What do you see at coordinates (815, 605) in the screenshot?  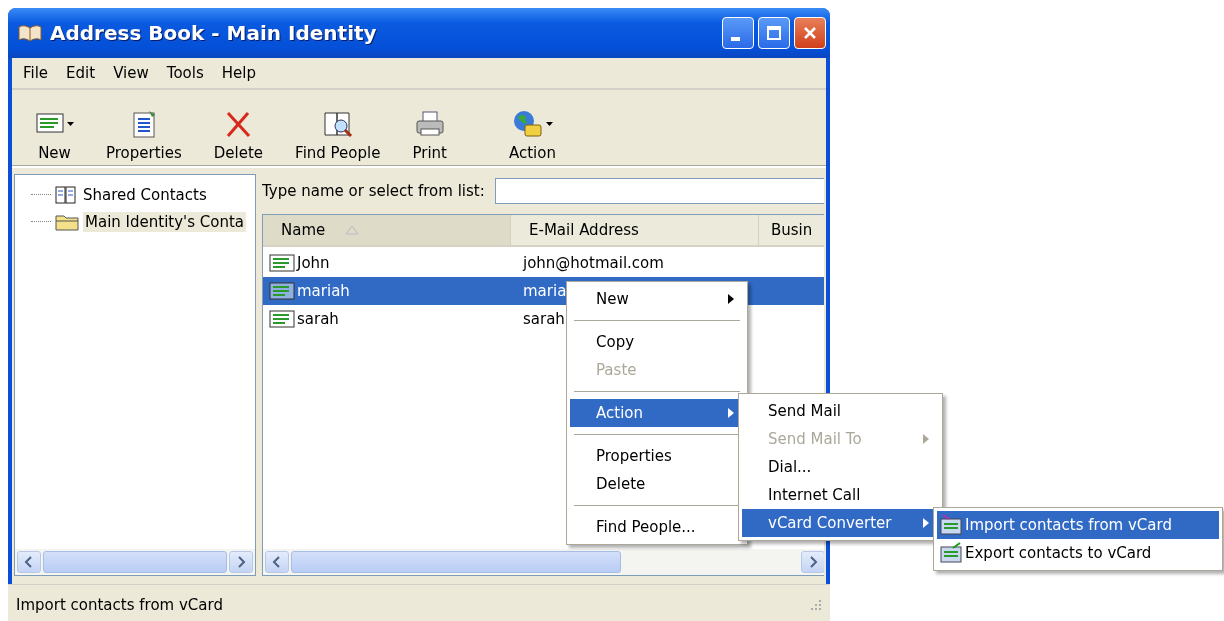 I see `resize-grip-icon` at bounding box center [815, 605].